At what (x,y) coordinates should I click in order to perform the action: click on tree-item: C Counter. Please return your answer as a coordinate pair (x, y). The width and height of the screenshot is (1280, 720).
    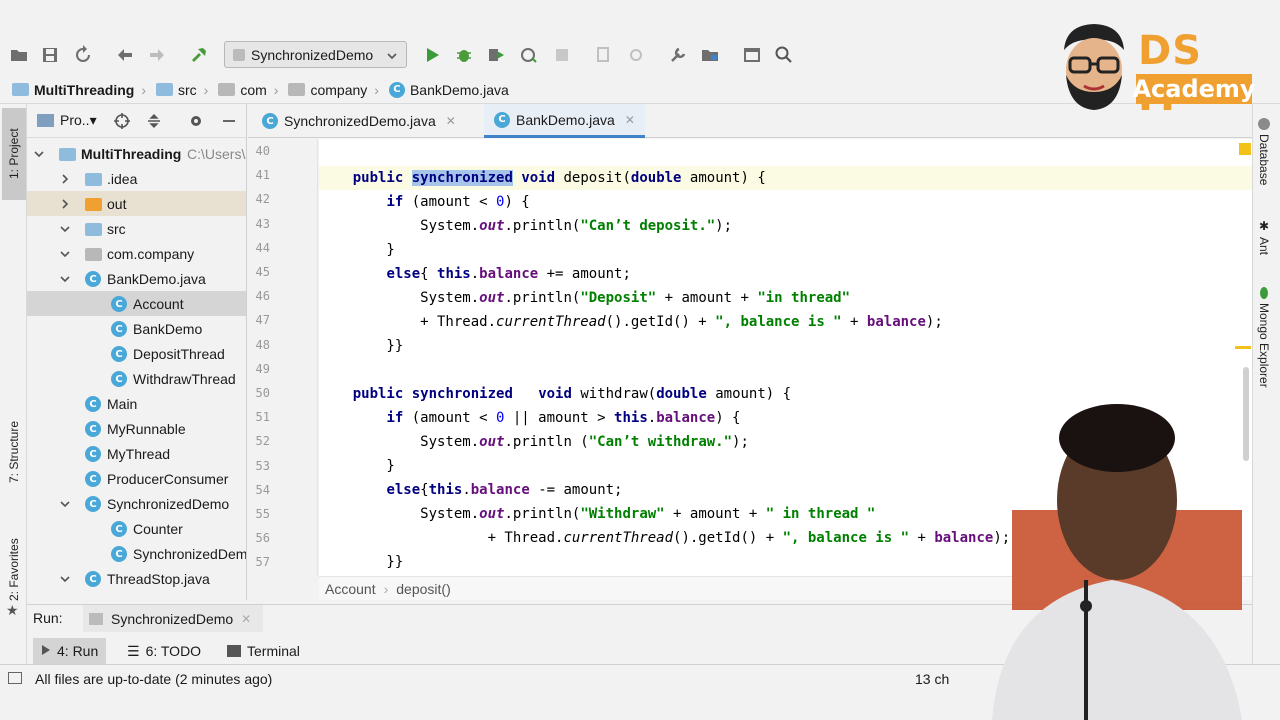
    Looking at the image, I should click on (136, 528).